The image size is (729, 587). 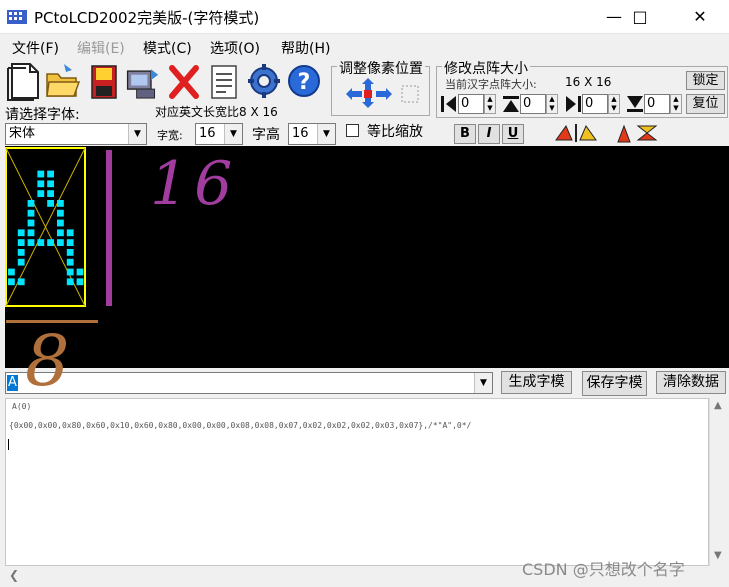 I want to click on shrink-left-icon, so click(x=449, y=104).